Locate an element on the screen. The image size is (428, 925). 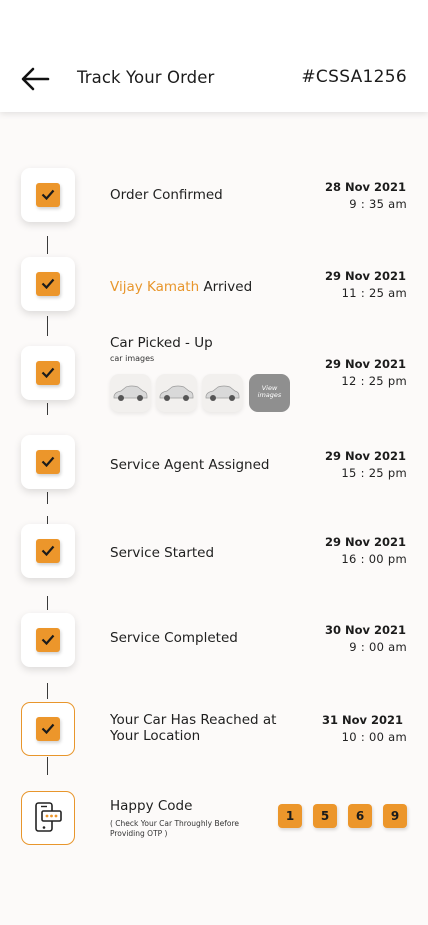
step-label-suffix: Arrived is located at coordinates (226, 287).